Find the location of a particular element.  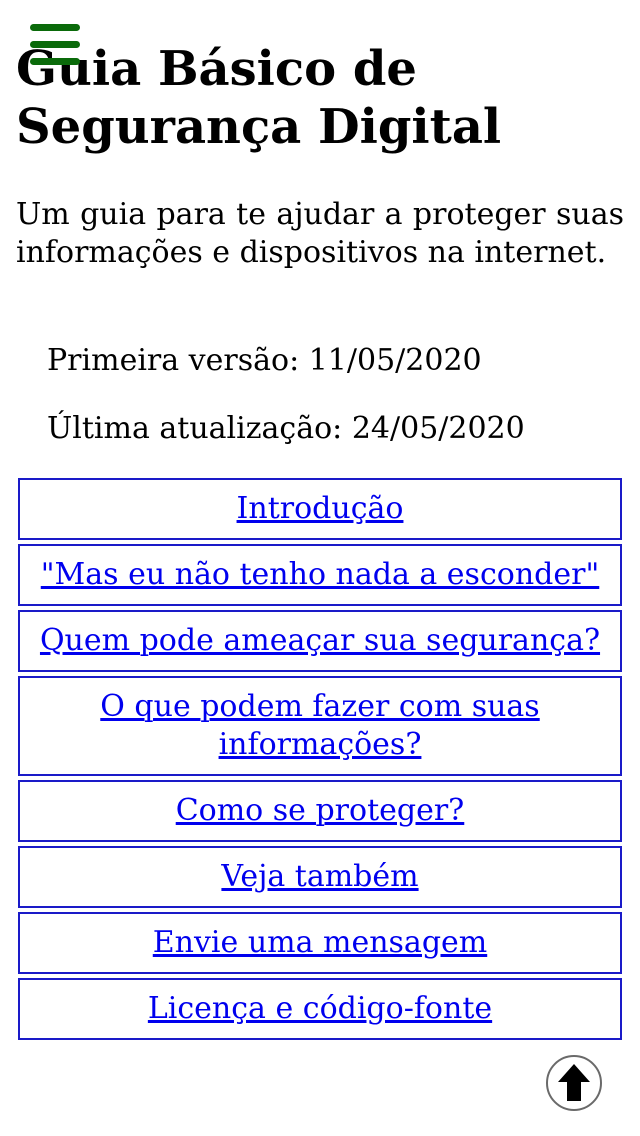

last-update-date: Última atualização: 24/05/2020 is located at coordinates (286, 428).